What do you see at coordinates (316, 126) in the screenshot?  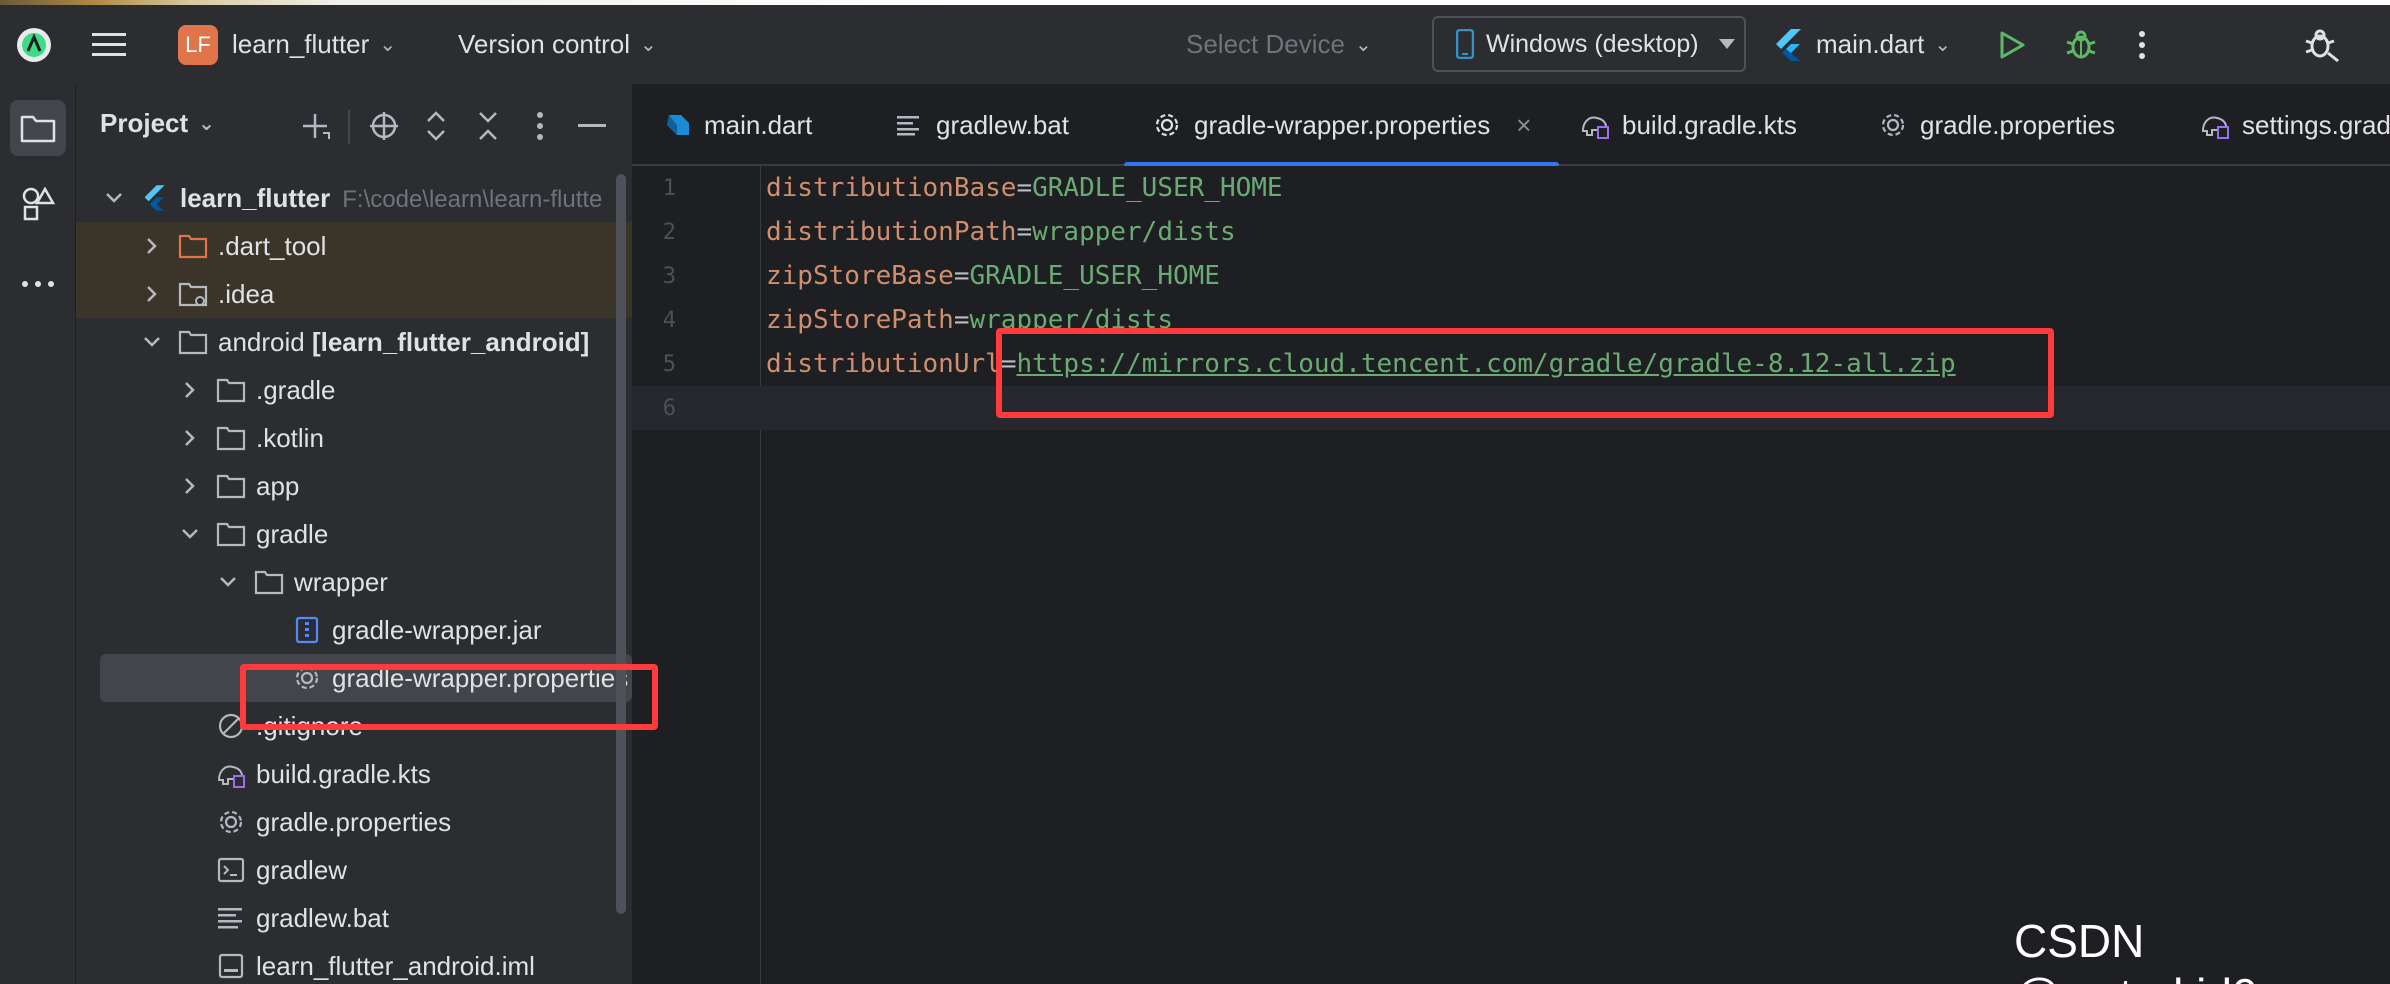 I see `add-icon` at bounding box center [316, 126].